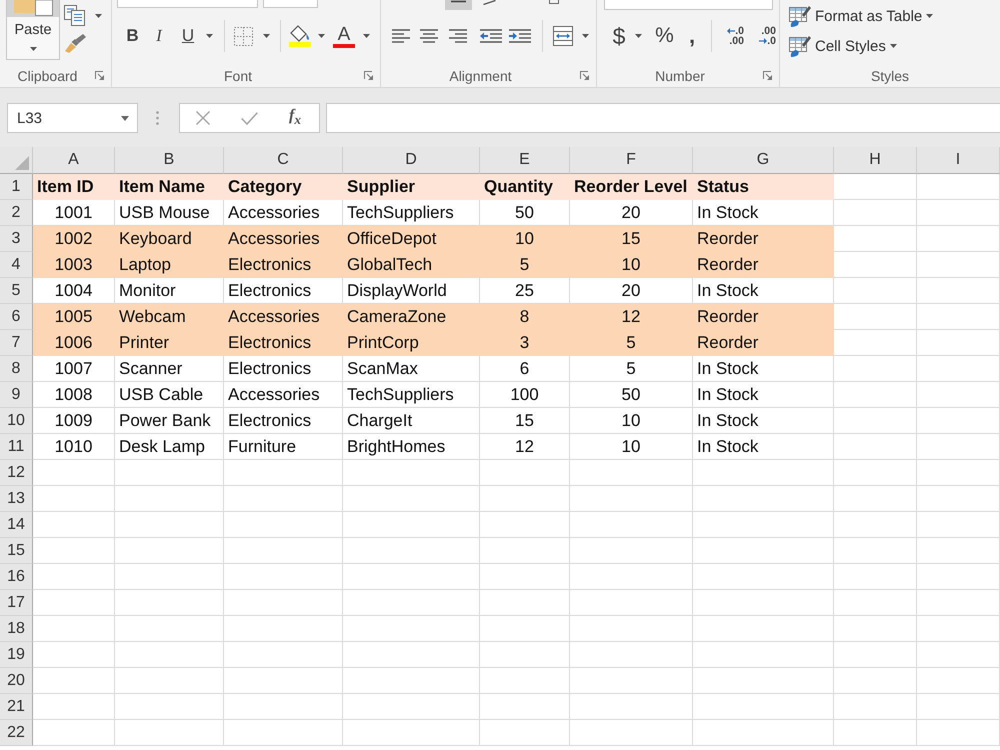 This screenshot has width=1000, height=750. I want to click on borders-icon, so click(243, 36).